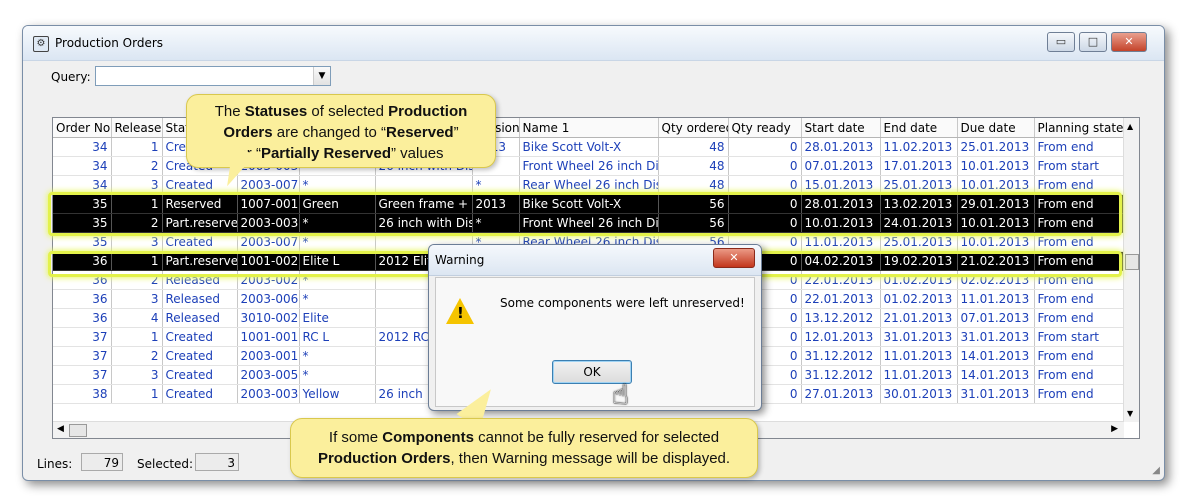 Image resolution: width=1186 pixels, height=501 pixels. Describe the element at coordinates (268, 242) in the screenshot. I see `cell-item: 2003-007` at that location.